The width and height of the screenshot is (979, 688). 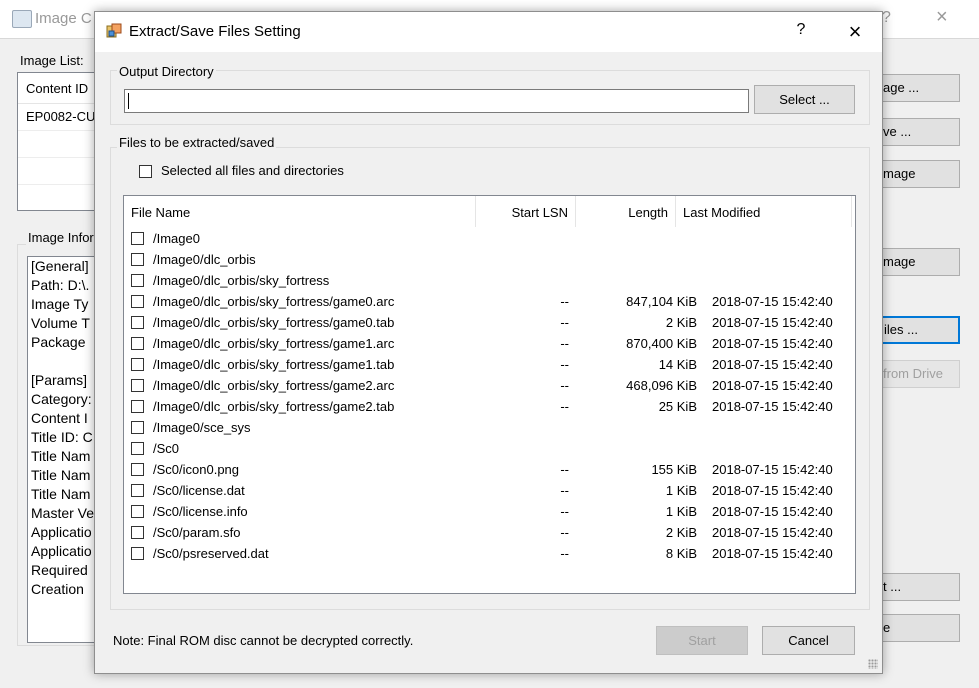 What do you see at coordinates (274, 364) in the screenshot?
I see `file-name: /Image0/dlc_orbis/sky_fortress/game1.tab` at bounding box center [274, 364].